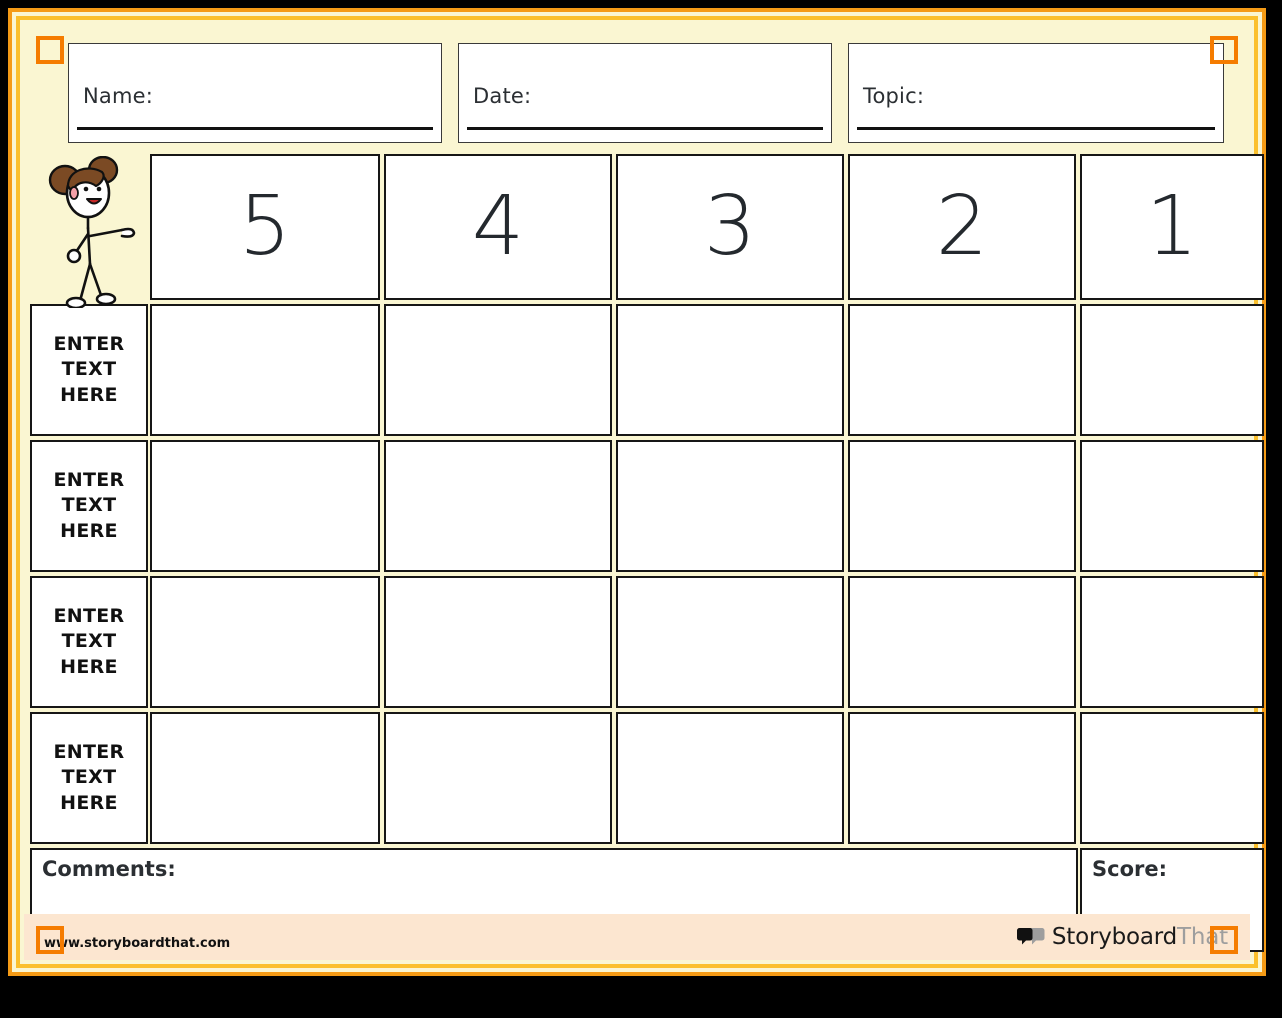 This screenshot has width=1282, height=1018. What do you see at coordinates (137, 943) in the screenshot?
I see `website-url: www.storyboardthat.com` at bounding box center [137, 943].